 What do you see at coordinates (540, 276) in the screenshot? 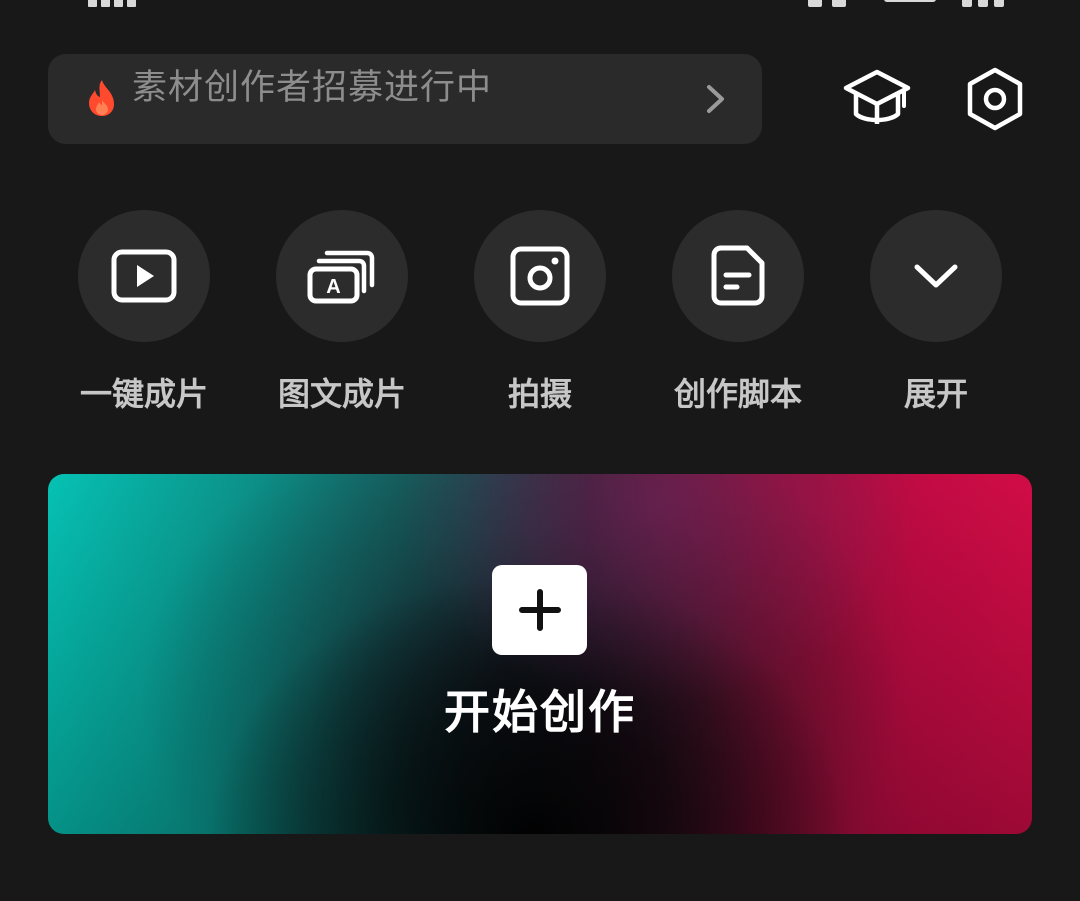
I see `camera-icon` at bounding box center [540, 276].